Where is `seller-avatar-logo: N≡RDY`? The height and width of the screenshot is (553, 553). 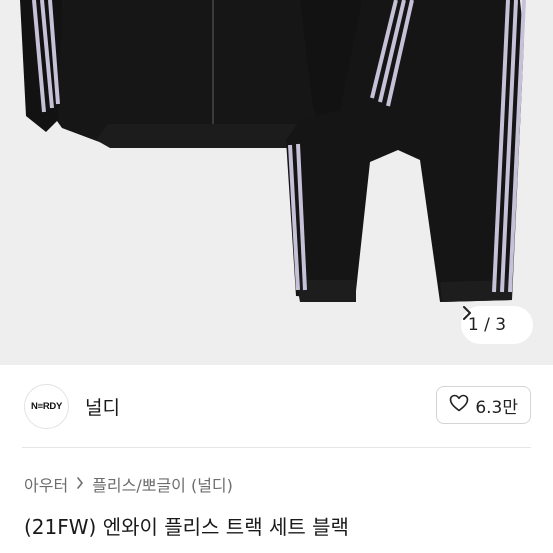
seller-avatar-logo: N≡RDY is located at coordinates (46, 406).